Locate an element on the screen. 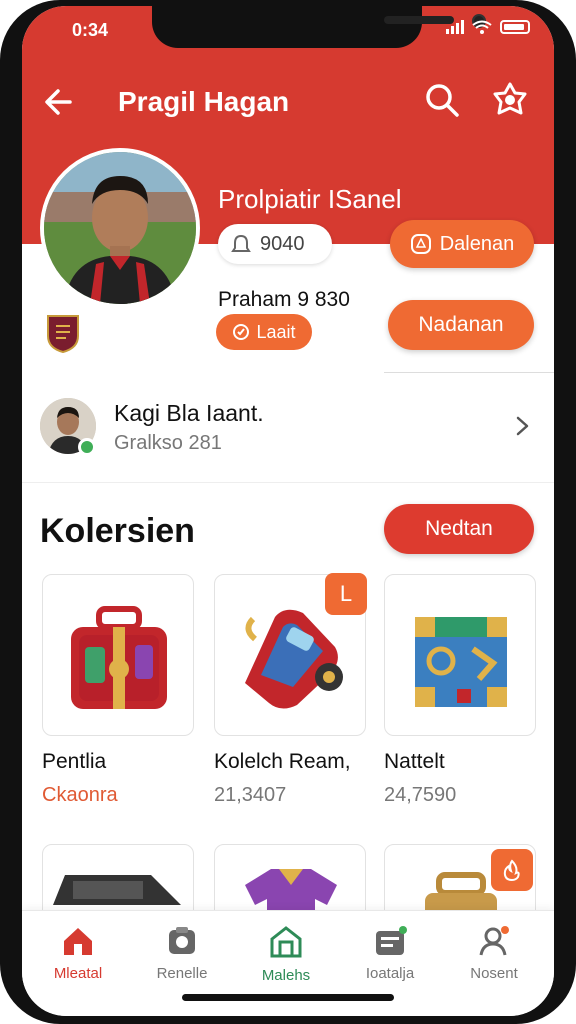  item-name: Pentlia is located at coordinates (74, 761).